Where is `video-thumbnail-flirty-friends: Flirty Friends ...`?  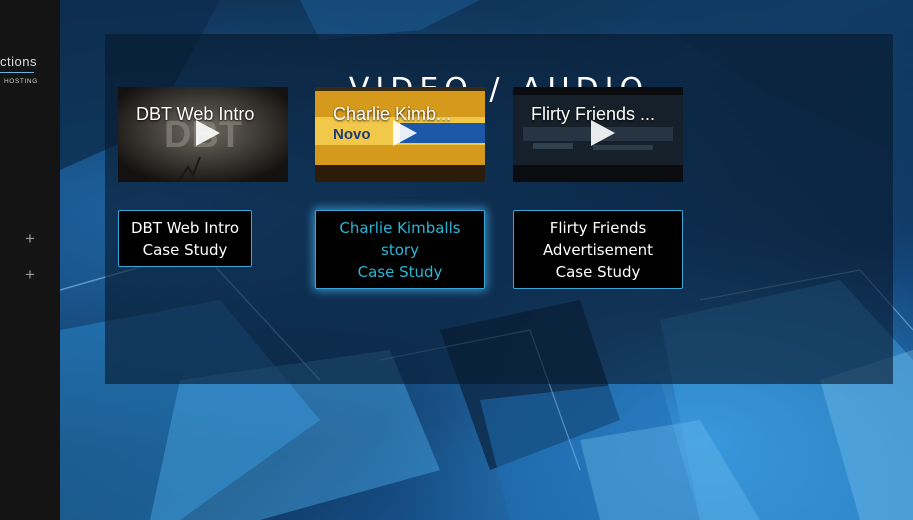 video-thumbnail-flirty-friends: Flirty Friends ... is located at coordinates (598, 134).